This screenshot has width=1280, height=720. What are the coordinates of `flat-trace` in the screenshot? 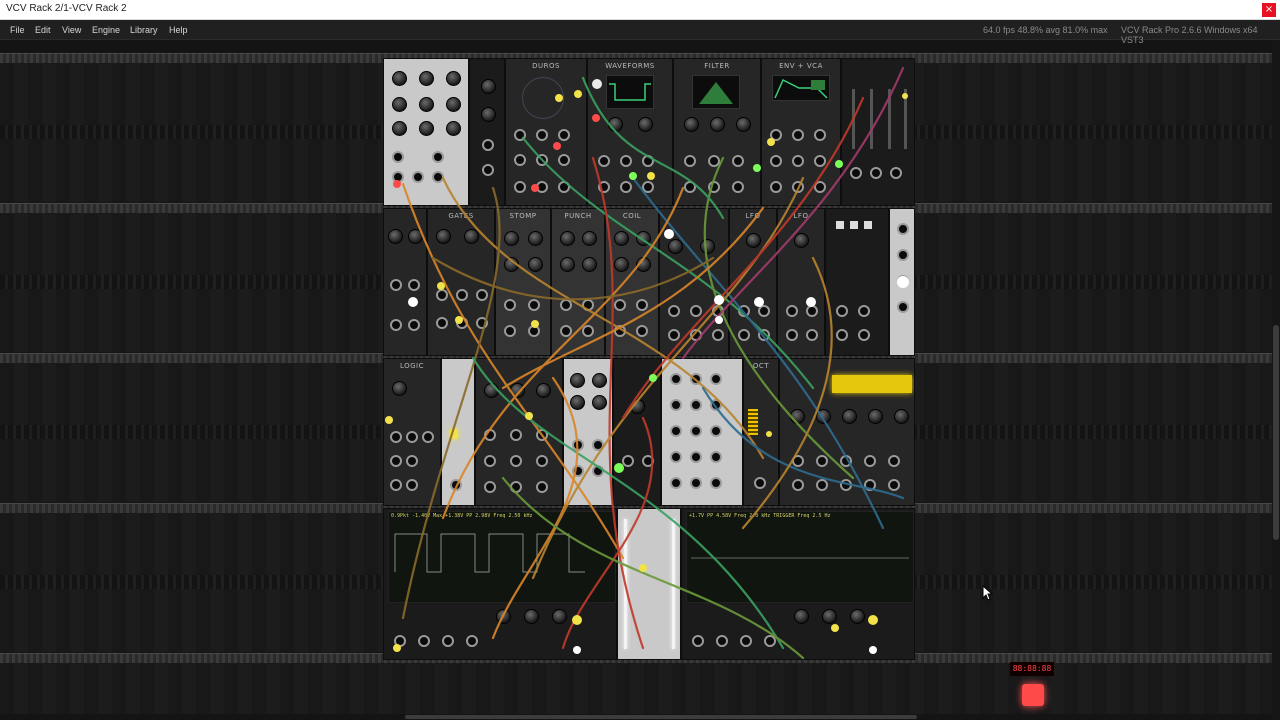 It's located at (800, 558).